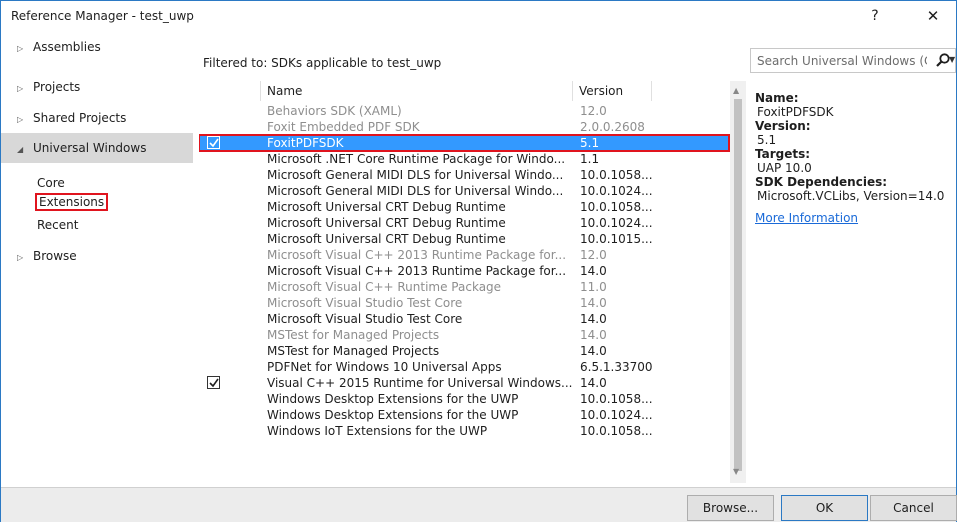 The image size is (957, 522). What do you see at coordinates (80, 118) in the screenshot?
I see `nav-item-label: Shared Projects` at bounding box center [80, 118].